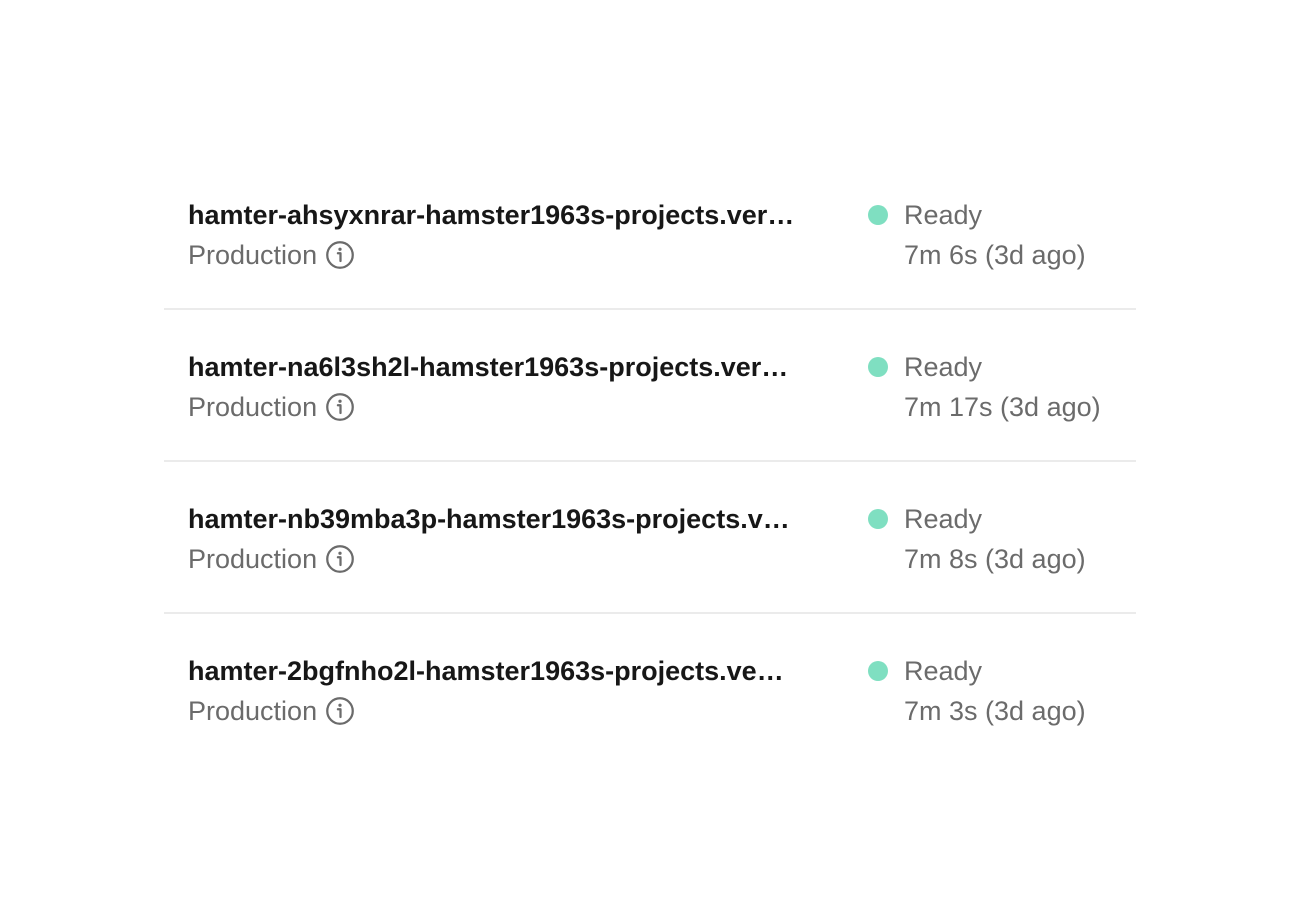  What do you see at coordinates (995, 559) in the screenshot?
I see `duration-text: 7m 8s (3d ago)` at bounding box center [995, 559].